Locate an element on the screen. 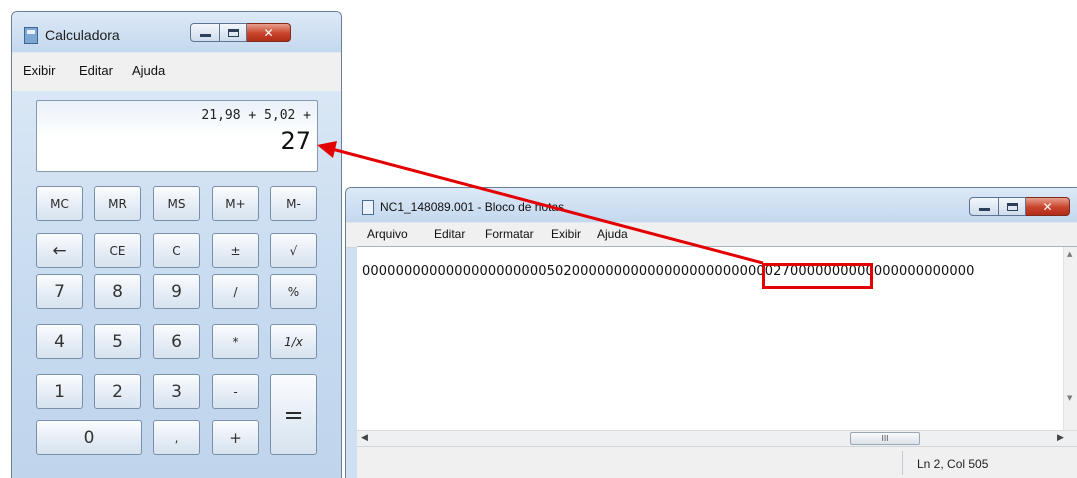 This screenshot has height=478, width=1077. scroll-right-icon: ▶ is located at coordinates (1060, 438).